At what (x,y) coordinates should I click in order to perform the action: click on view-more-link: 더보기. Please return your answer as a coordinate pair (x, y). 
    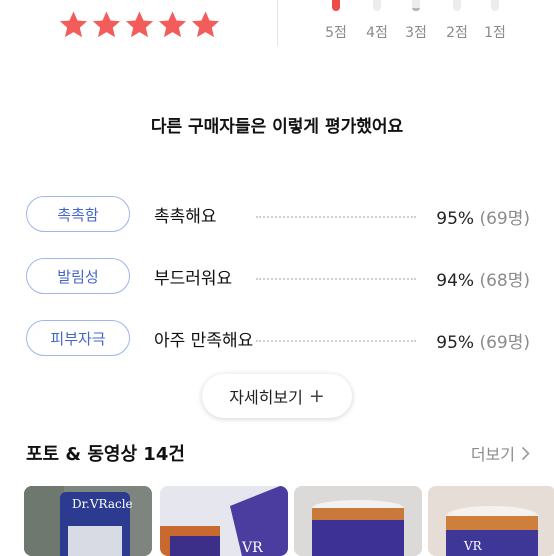
    Looking at the image, I should click on (500, 453).